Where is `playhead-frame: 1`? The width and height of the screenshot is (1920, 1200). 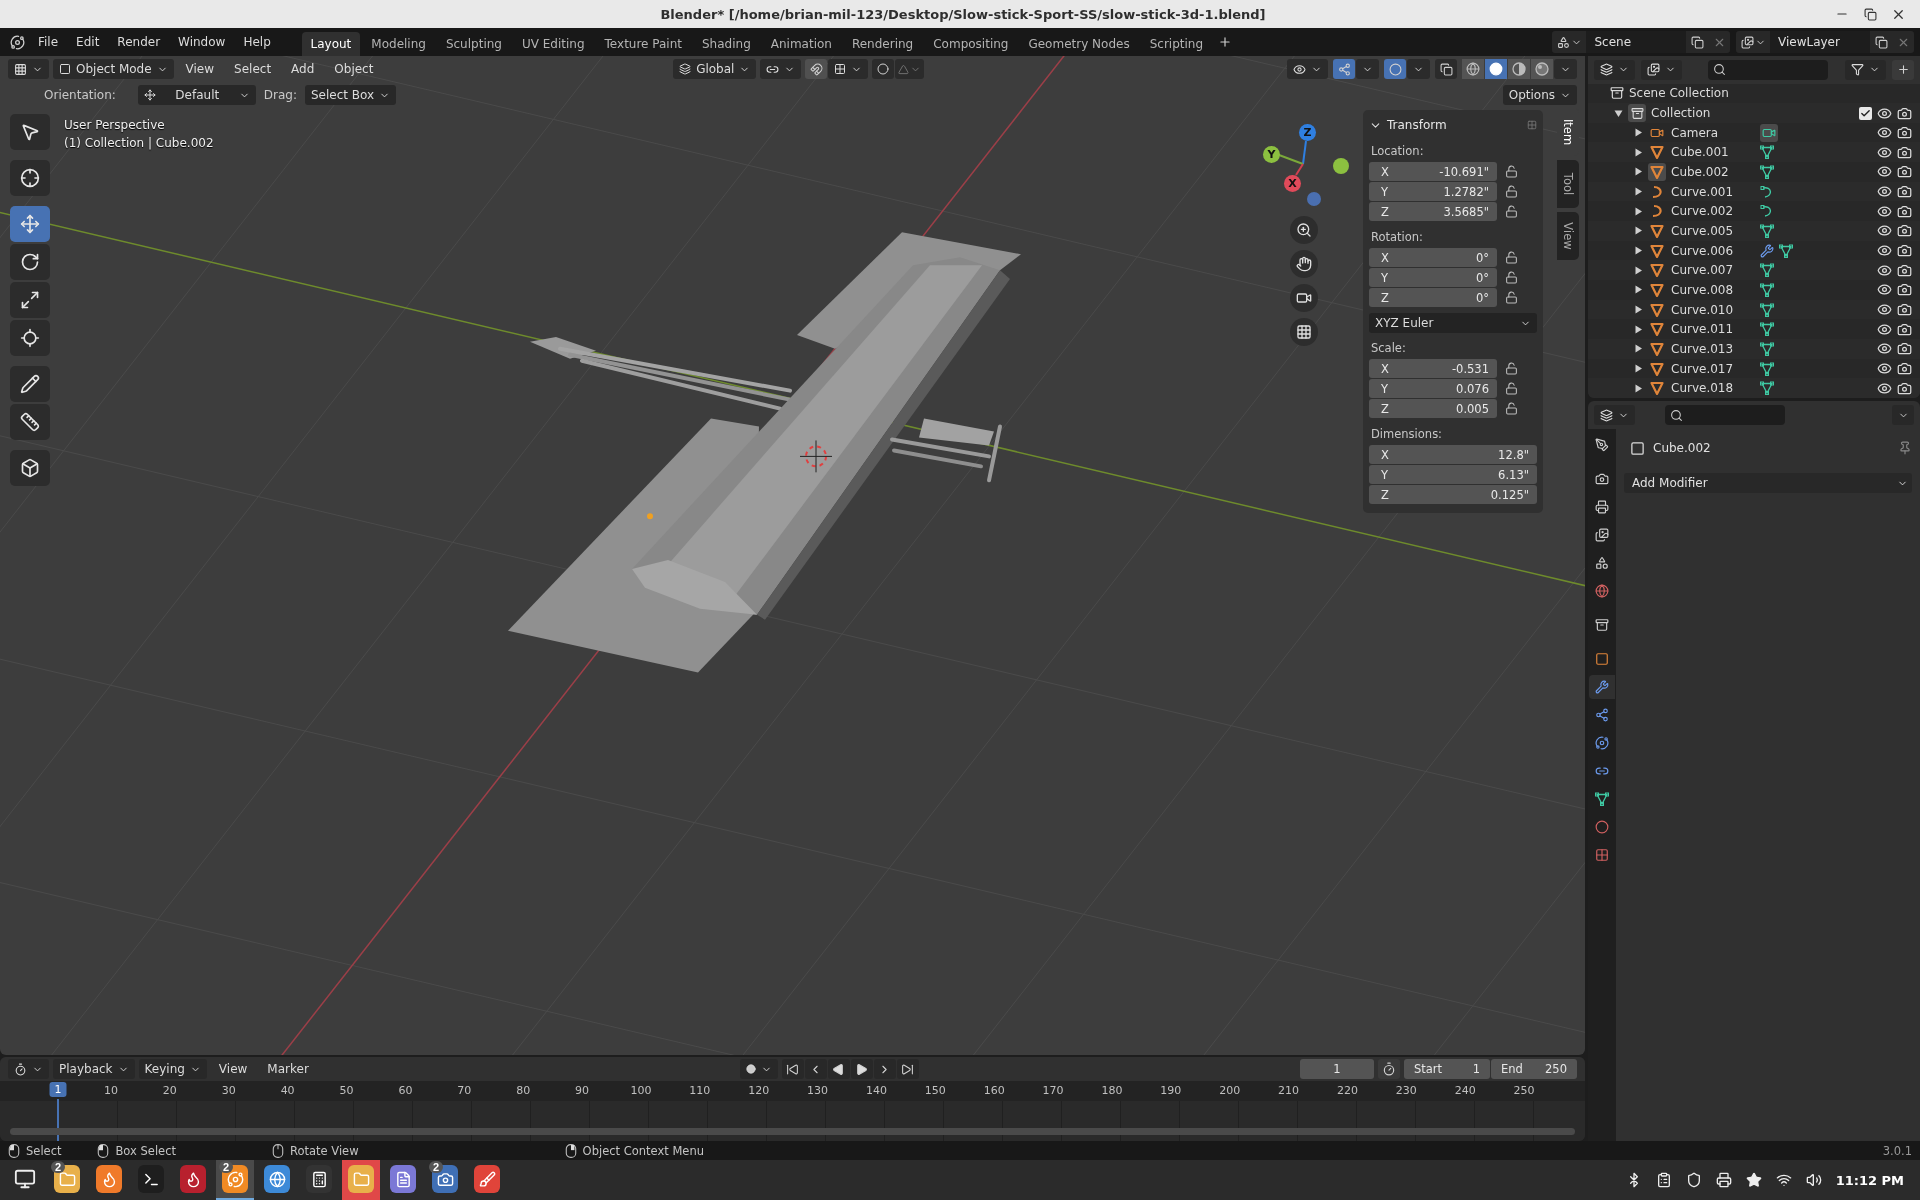 playhead-frame: 1 is located at coordinates (58, 1089).